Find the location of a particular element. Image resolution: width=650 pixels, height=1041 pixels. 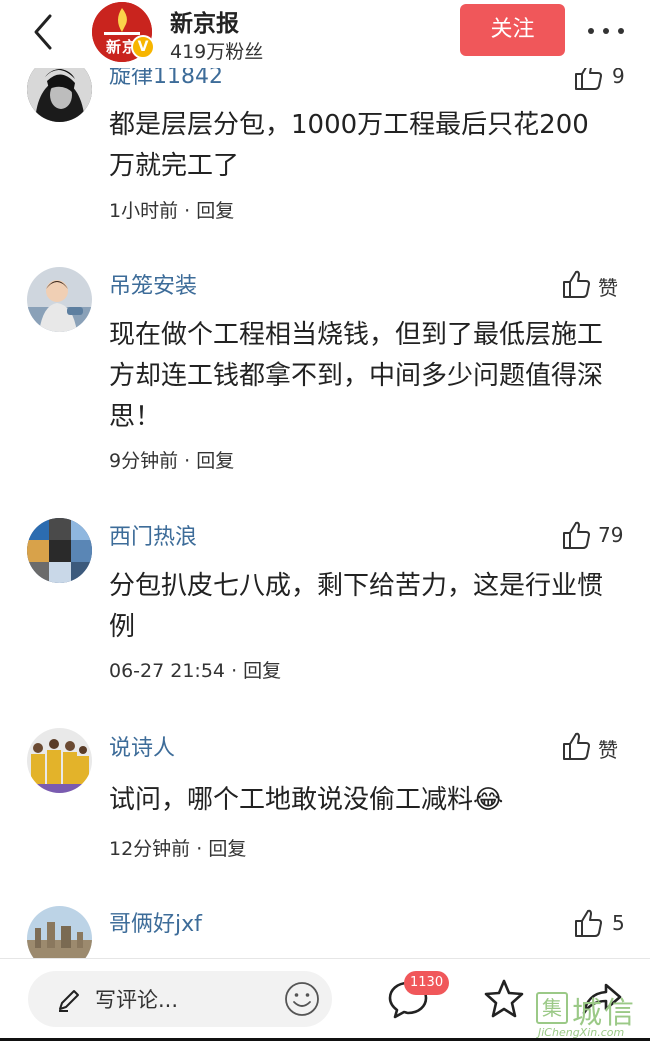

laughing-emoji-icon: 😂 is located at coordinates (488, 800).